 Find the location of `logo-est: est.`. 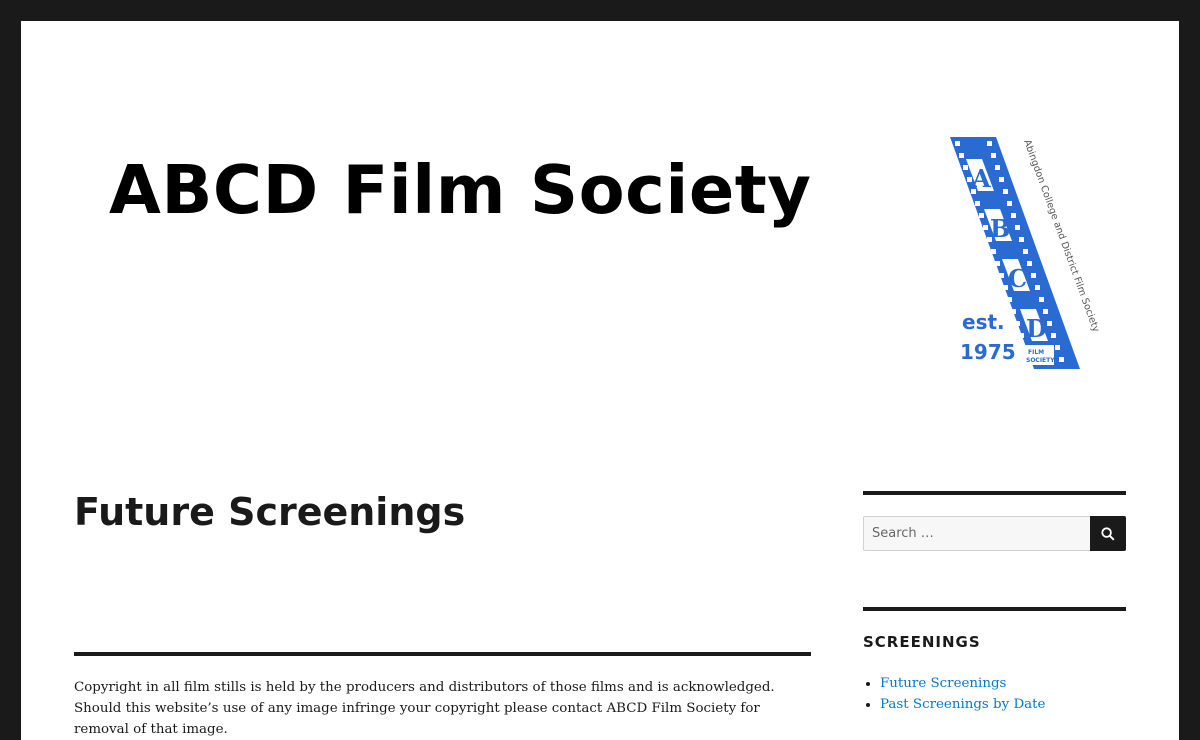

logo-est: est. is located at coordinates (983, 322).